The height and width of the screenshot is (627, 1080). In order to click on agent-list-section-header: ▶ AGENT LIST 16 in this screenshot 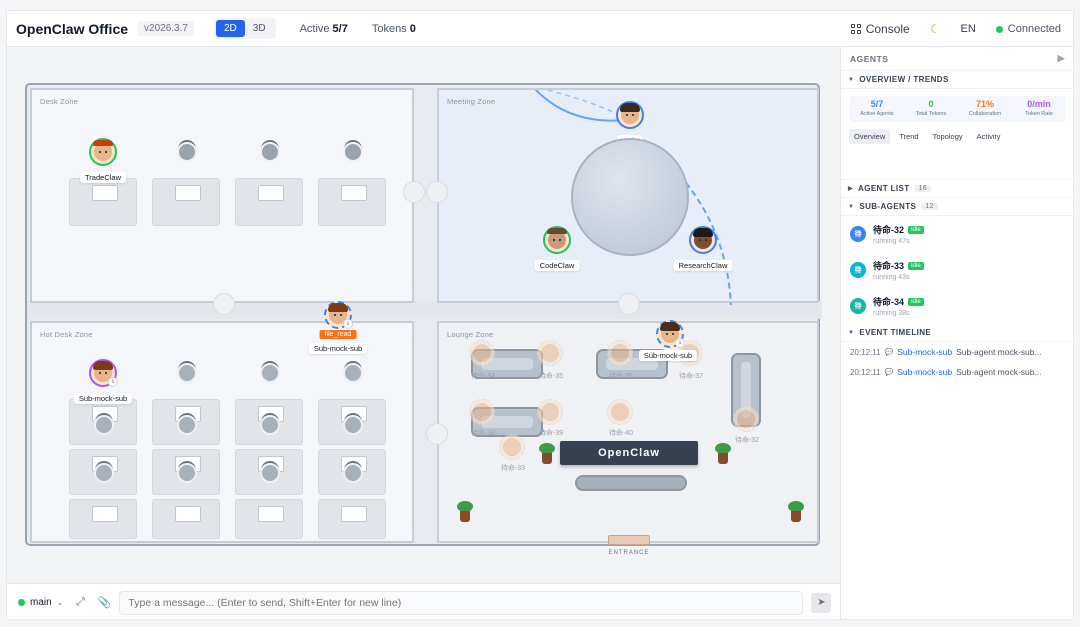, I will do `click(957, 189)`.